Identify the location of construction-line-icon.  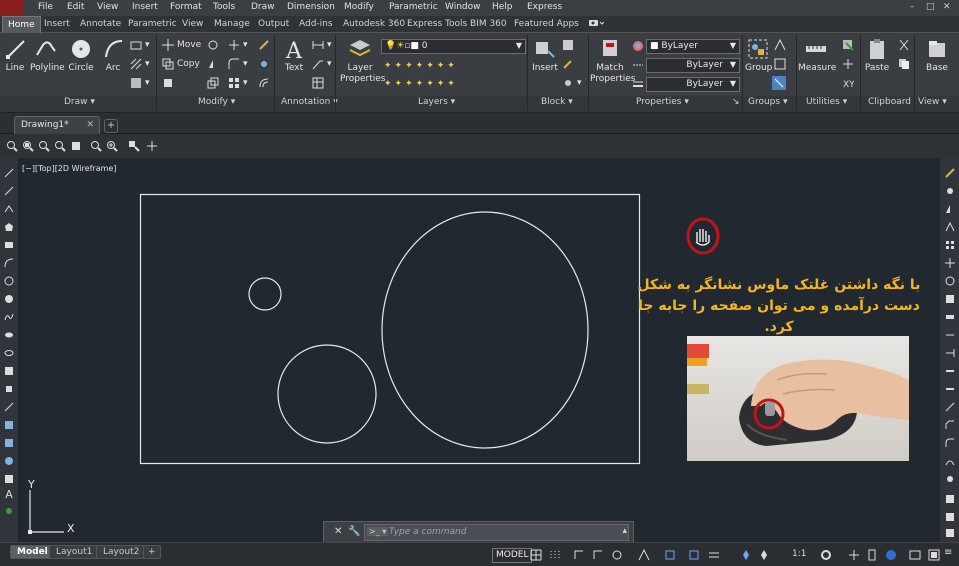
(9, 191).